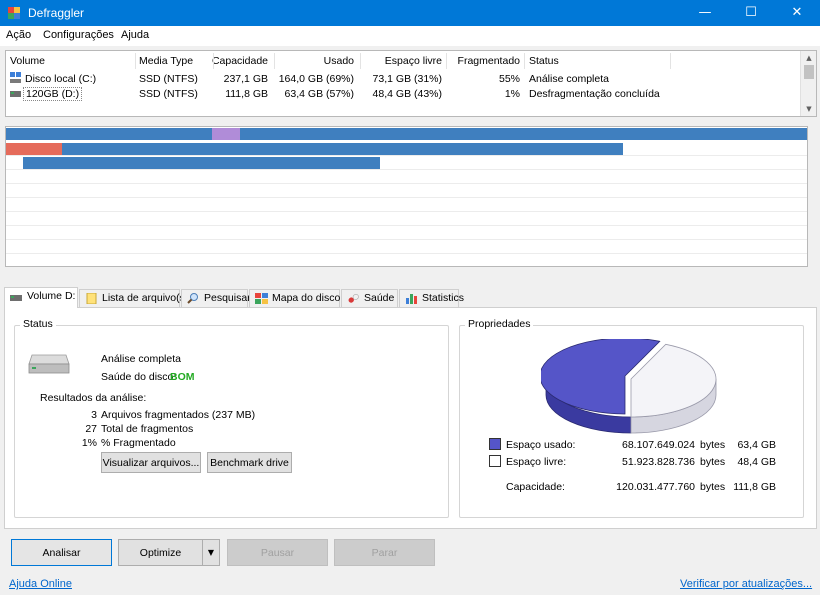 This screenshot has width=820, height=595. I want to click on tab-disk-map-label: Mapa do disco, so click(306, 298).